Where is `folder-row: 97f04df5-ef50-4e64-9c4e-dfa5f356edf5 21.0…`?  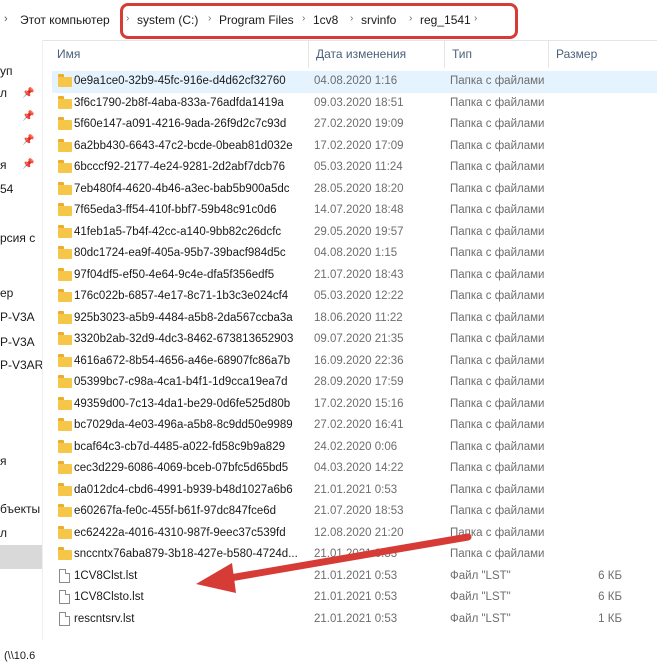
folder-row: 97f04df5-ef50-4e64-9c4e-dfa5f356edf5 21.0… is located at coordinates (354, 276).